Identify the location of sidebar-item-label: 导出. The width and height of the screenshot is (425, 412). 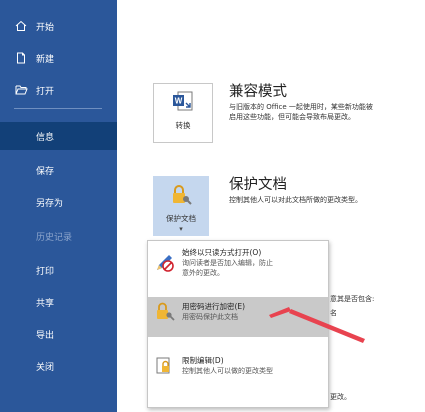
(45, 335).